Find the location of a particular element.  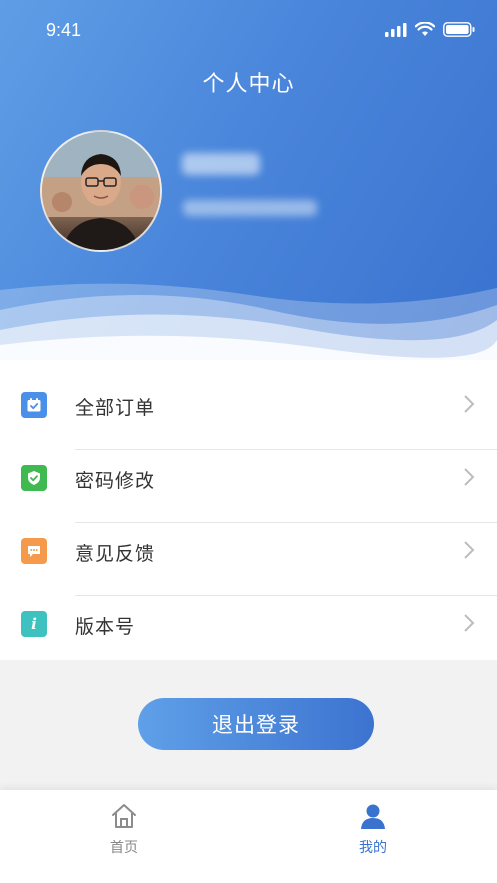

avatar-photo is located at coordinates (101, 191).